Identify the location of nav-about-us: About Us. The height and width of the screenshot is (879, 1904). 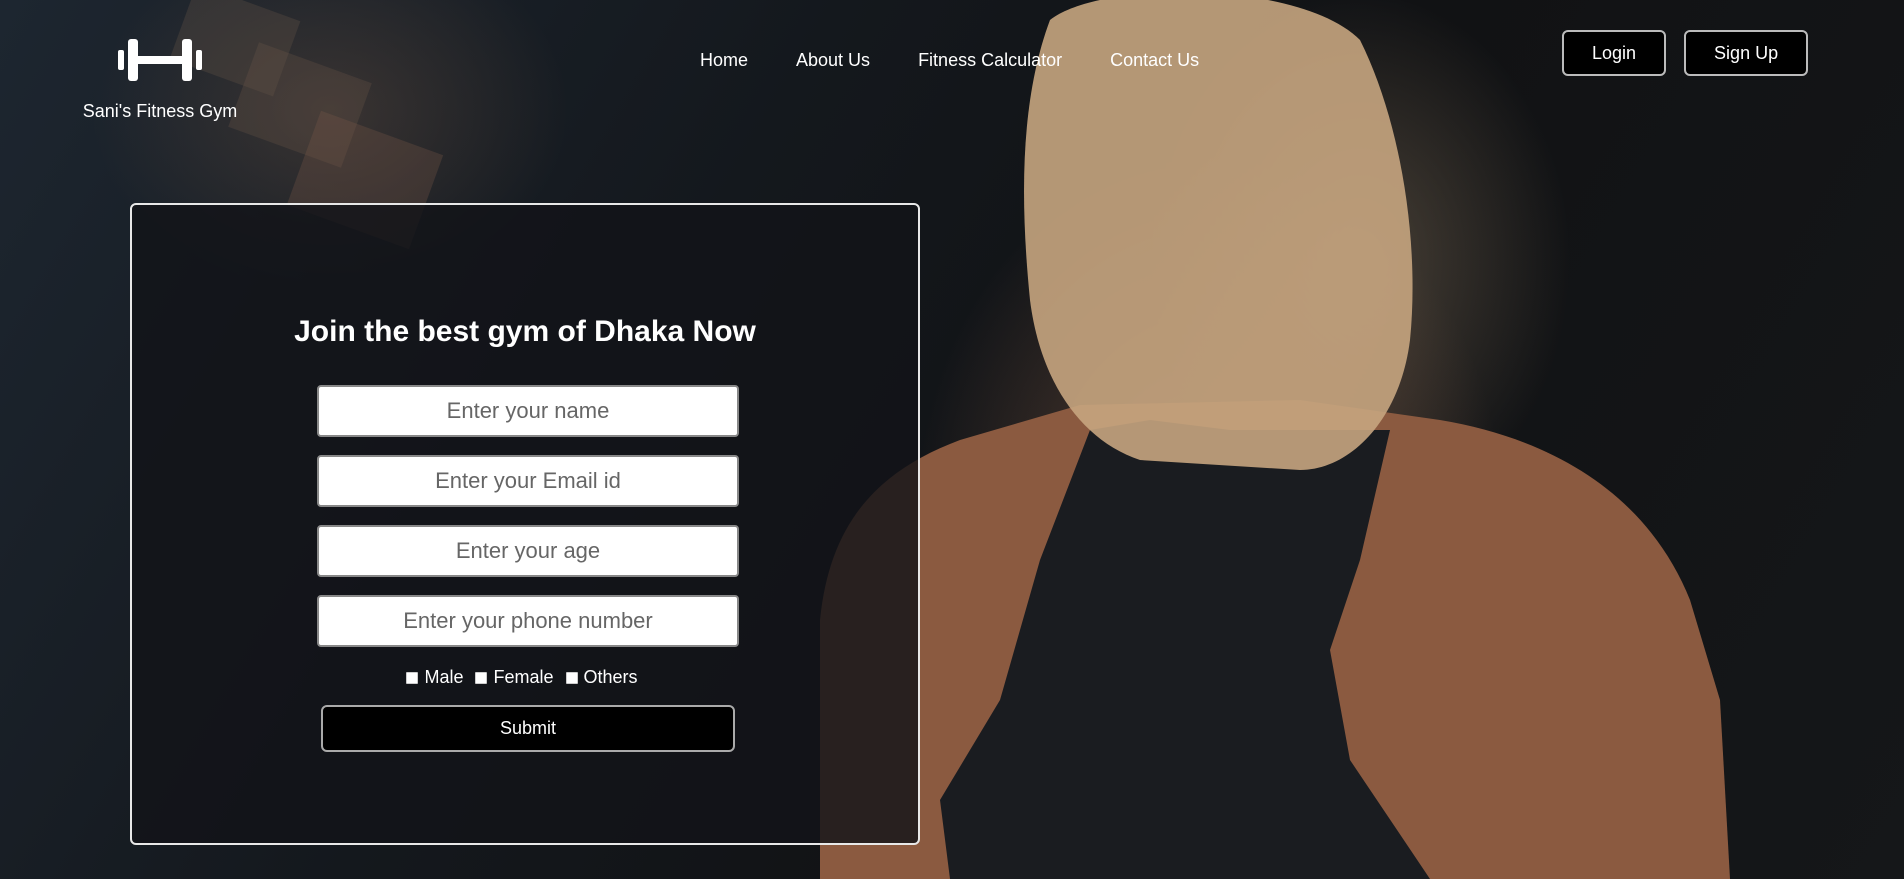
(833, 60).